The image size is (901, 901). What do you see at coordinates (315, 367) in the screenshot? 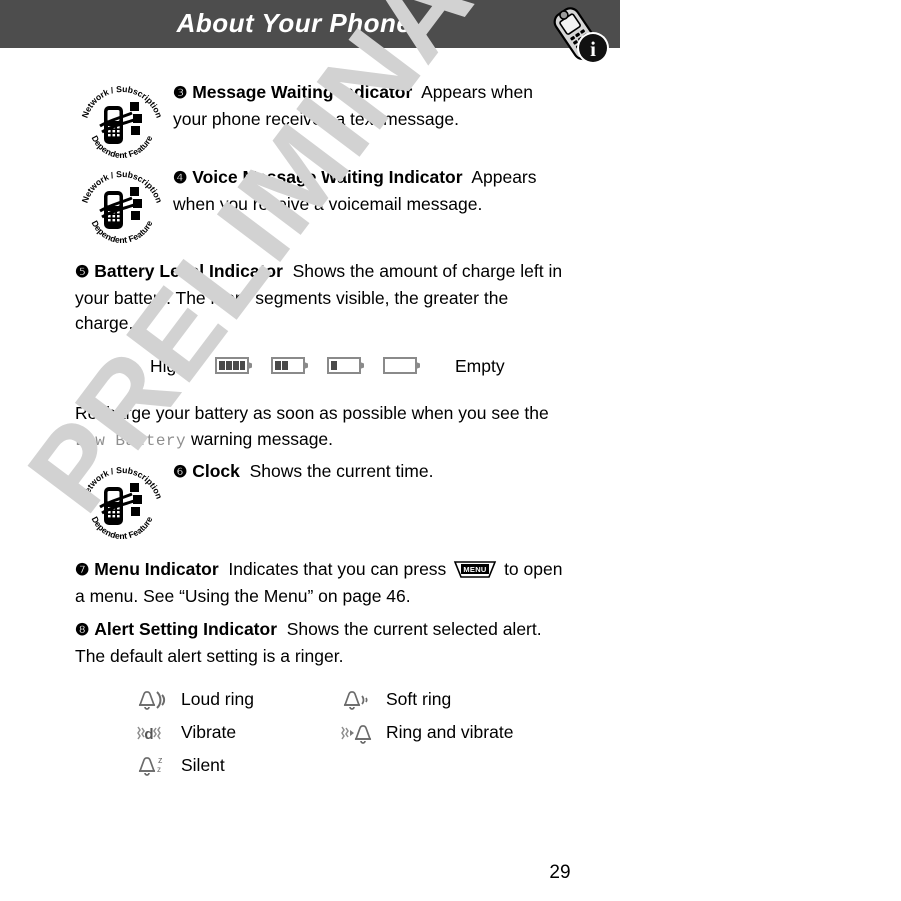
I see `battery-level-scale: High Empty` at bounding box center [315, 367].